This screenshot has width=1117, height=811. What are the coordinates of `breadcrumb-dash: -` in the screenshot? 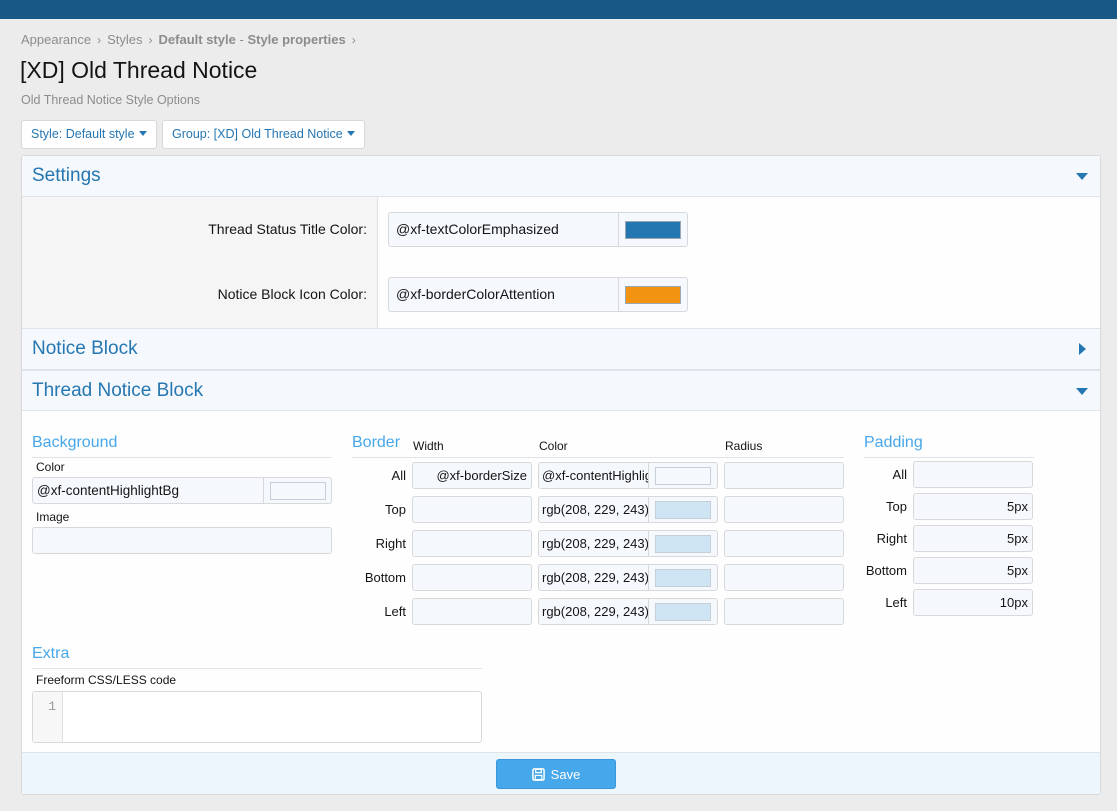 It's located at (241, 39).